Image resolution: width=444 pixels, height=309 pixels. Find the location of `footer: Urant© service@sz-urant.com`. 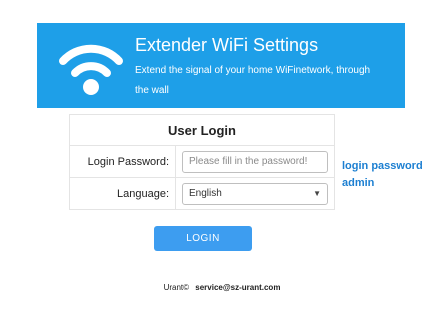

footer: Urant© service@sz-urant.com is located at coordinates (222, 287).